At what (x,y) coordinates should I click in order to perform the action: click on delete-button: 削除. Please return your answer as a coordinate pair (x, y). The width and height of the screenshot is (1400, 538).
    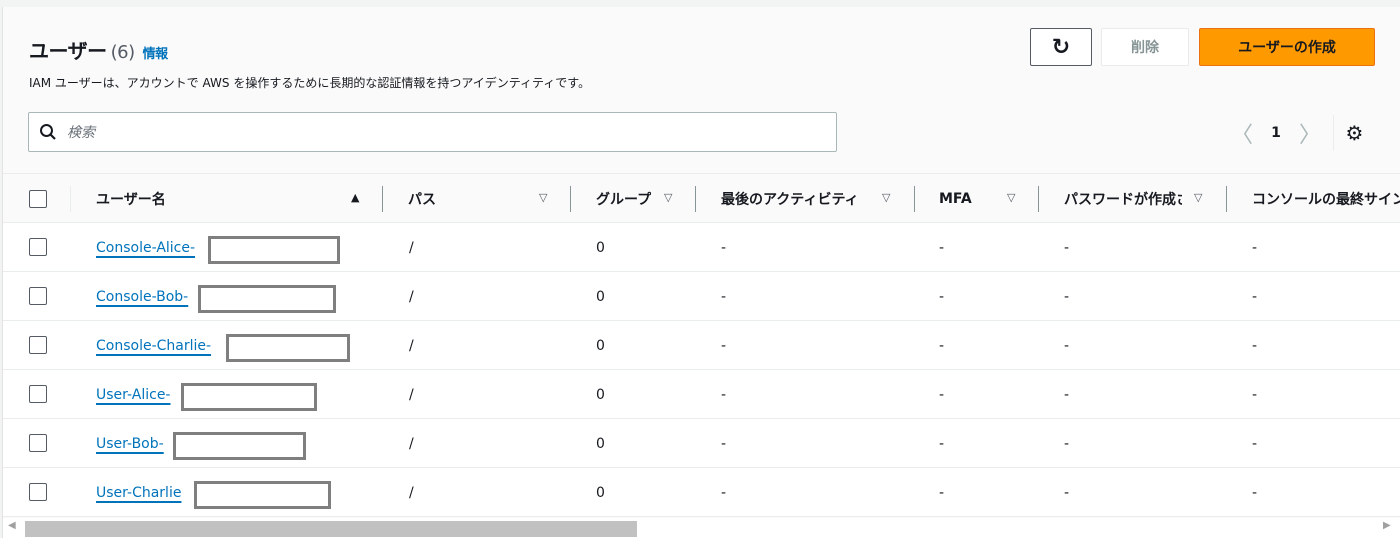
    Looking at the image, I should click on (1145, 47).